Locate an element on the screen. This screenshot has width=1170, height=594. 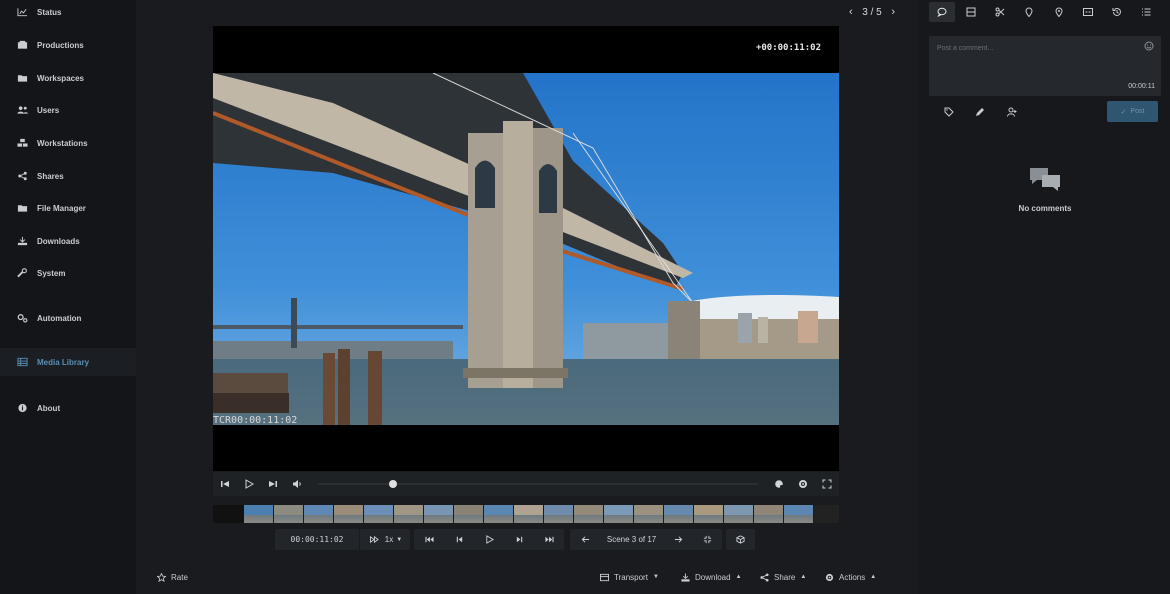
scrubber-track is located at coordinates (538, 484).